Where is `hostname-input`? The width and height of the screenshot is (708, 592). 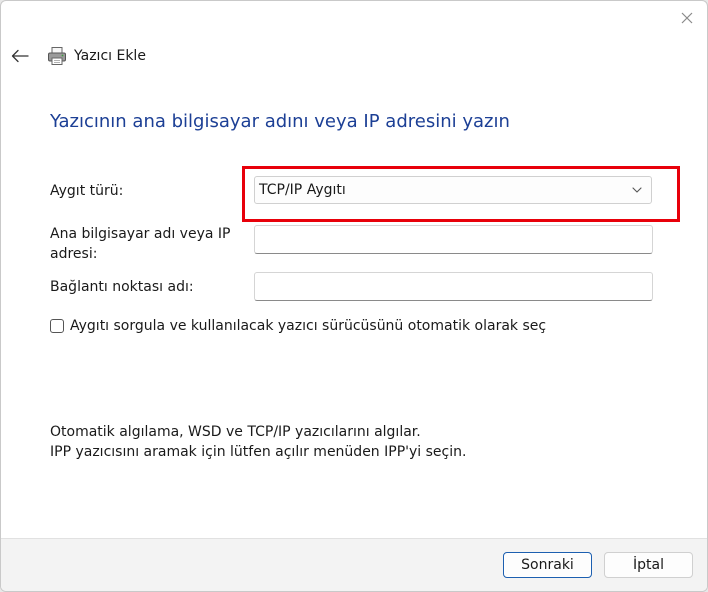 hostname-input is located at coordinates (453, 239).